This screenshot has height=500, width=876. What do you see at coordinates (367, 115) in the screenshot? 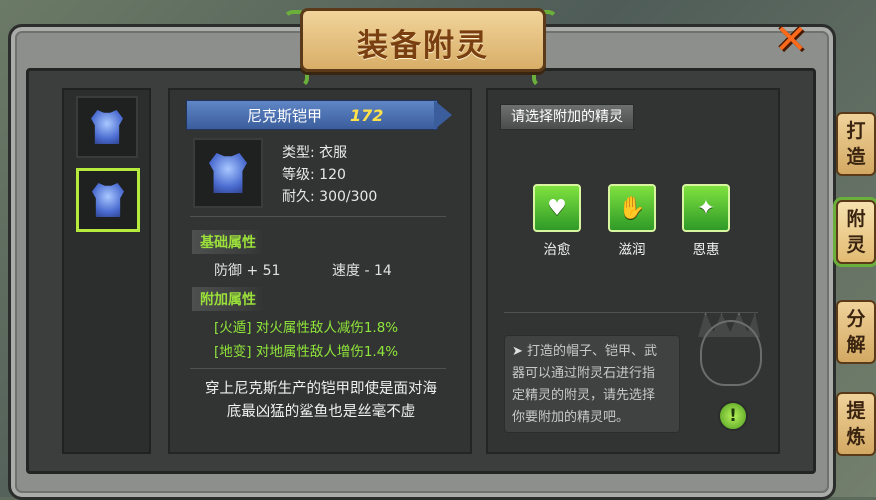
I see `item-power-level: 172` at bounding box center [367, 115].